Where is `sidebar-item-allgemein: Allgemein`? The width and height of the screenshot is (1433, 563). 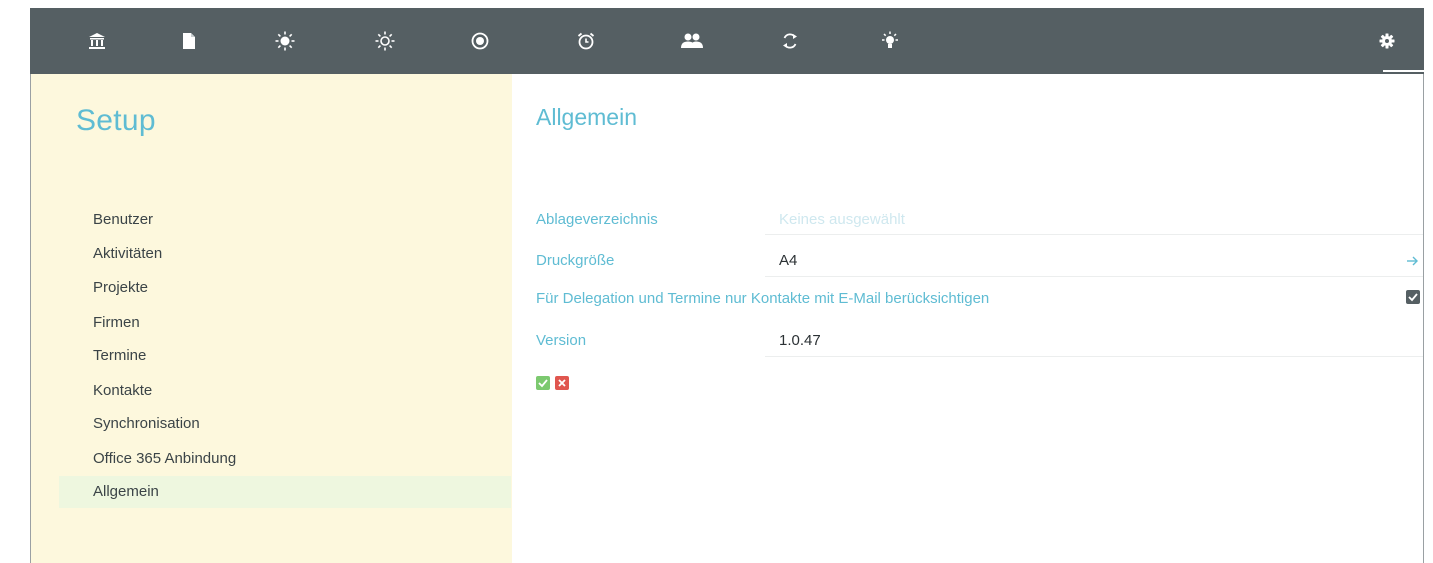
sidebar-item-allgemein: Allgemein is located at coordinates (285, 492).